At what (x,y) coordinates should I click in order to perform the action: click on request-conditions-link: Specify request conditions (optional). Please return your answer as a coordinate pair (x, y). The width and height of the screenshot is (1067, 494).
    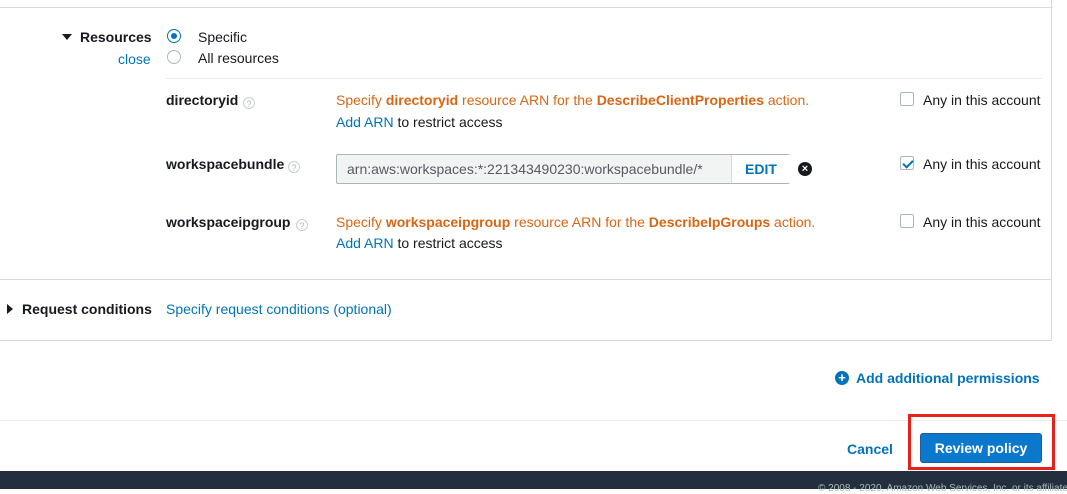
    Looking at the image, I should click on (279, 309).